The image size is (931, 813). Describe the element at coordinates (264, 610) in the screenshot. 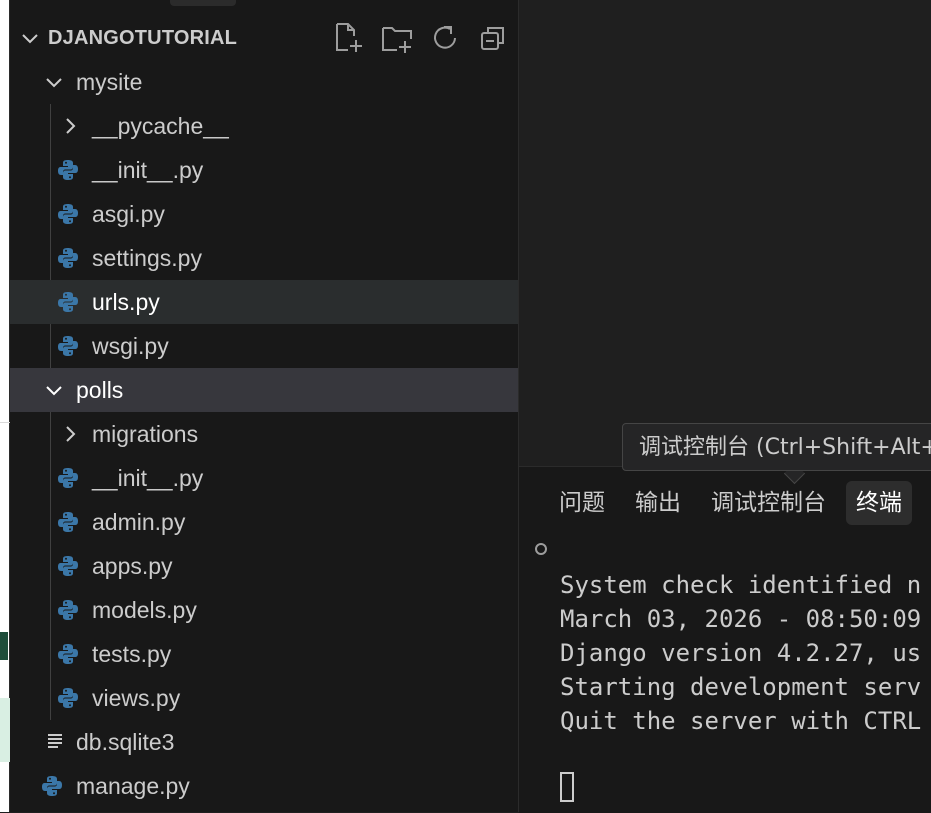

I see `tree-file-models: models.py` at that location.